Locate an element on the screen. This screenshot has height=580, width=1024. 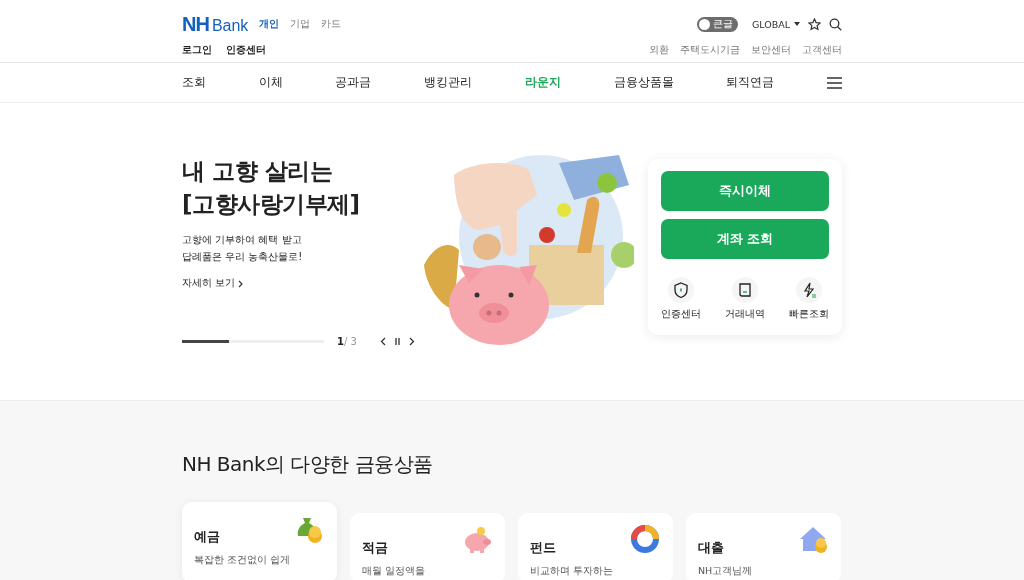
chevron-left-icon is located at coordinates (382, 341).